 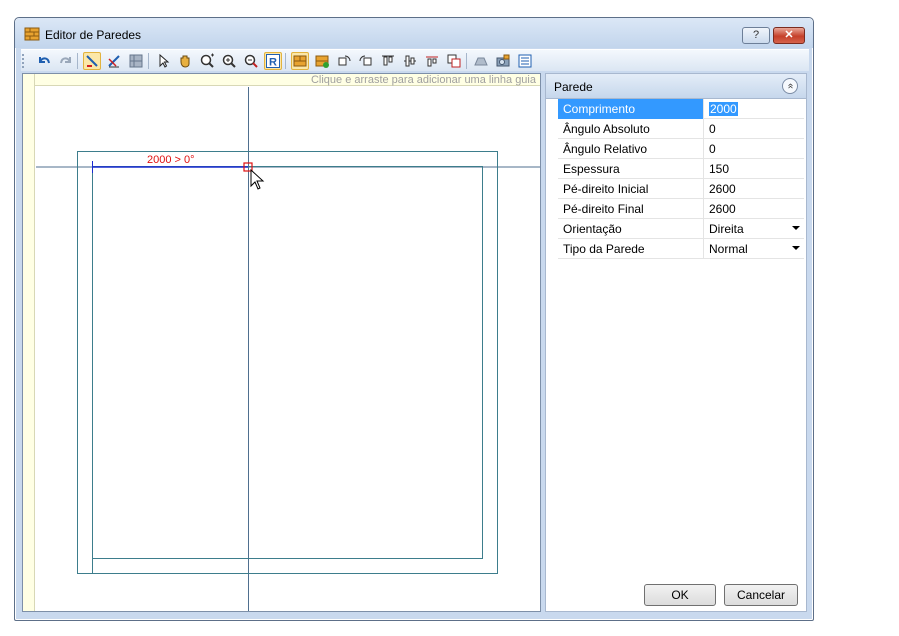 I want to click on property-row-angulo-relativo: Ângulo Relativo 0, so click(x=681, y=149).